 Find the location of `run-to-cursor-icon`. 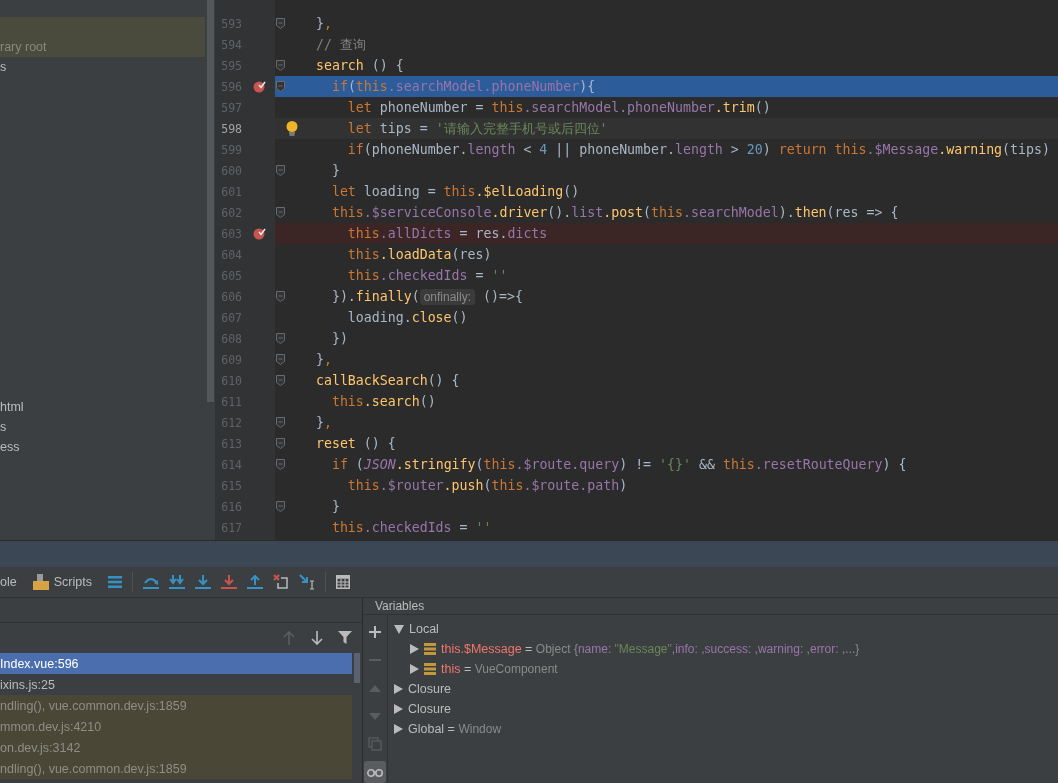

run-to-cursor-icon is located at coordinates (306, 582).